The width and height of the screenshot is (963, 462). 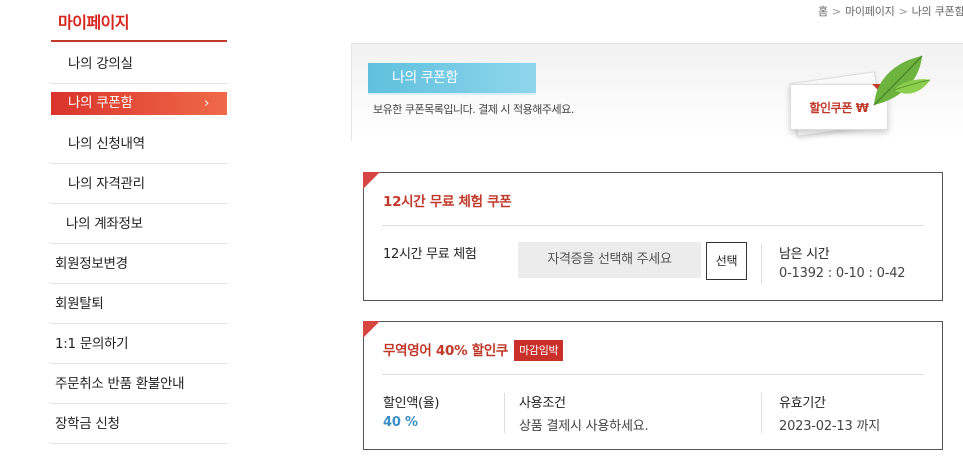 What do you see at coordinates (902, 80) in the screenshot?
I see `leaf-icon` at bounding box center [902, 80].